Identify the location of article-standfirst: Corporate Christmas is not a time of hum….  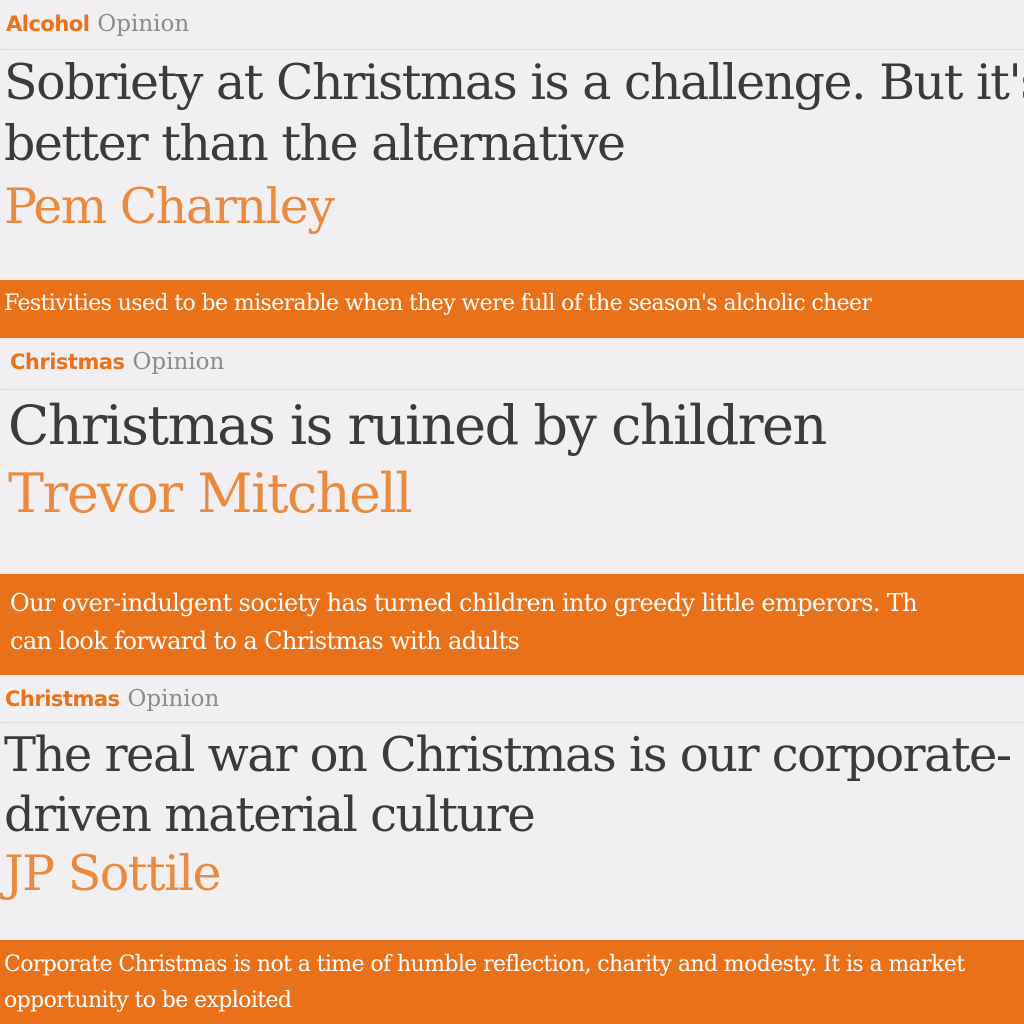
(512, 982).